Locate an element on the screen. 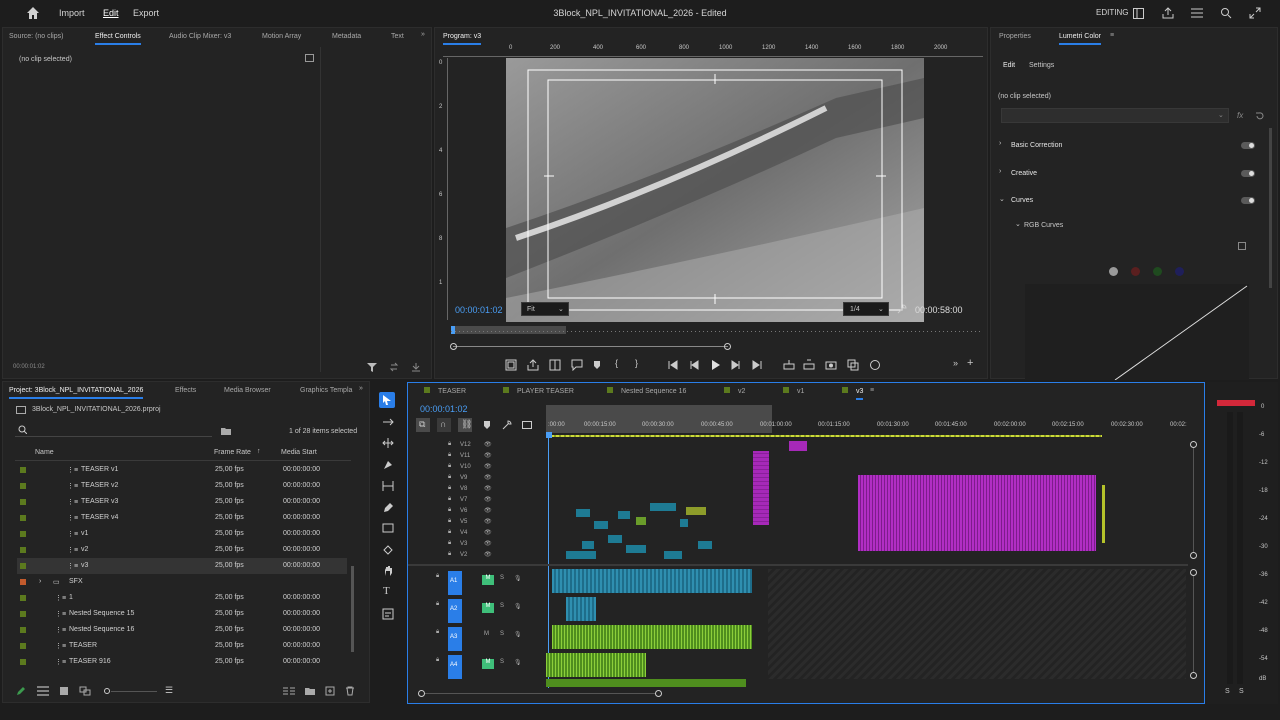 The image size is (1280, 720). zoom-slider is located at coordinates (134, 691).